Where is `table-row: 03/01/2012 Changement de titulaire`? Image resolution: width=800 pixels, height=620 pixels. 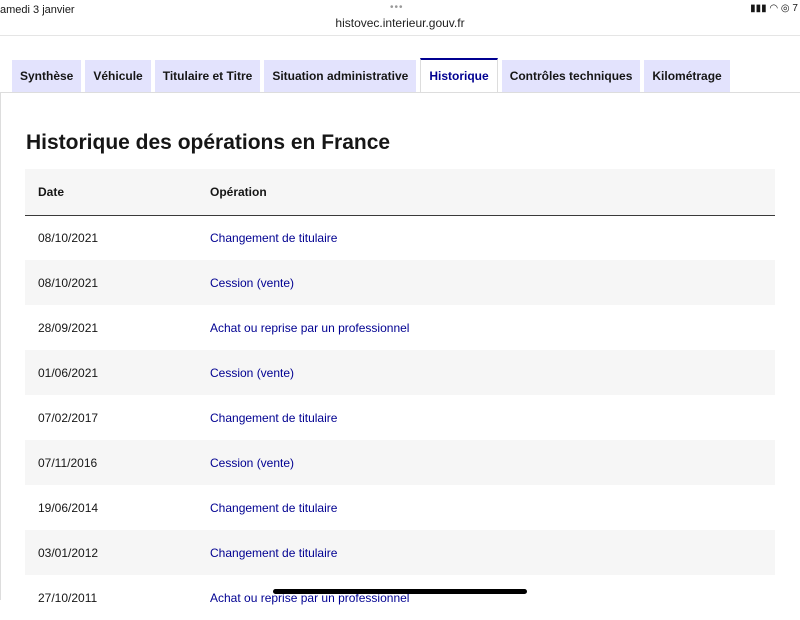
table-row: 03/01/2012 Changement de titulaire is located at coordinates (400, 552).